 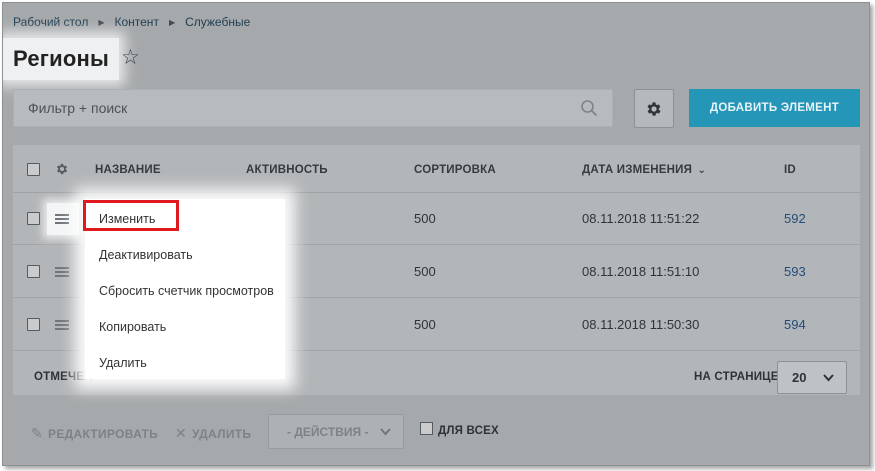 What do you see at coordinates (103, 433) in the screenshot?
I see `edit-label: РЕДАКТИРОВАТЬ` at bounding box center [103, 433].